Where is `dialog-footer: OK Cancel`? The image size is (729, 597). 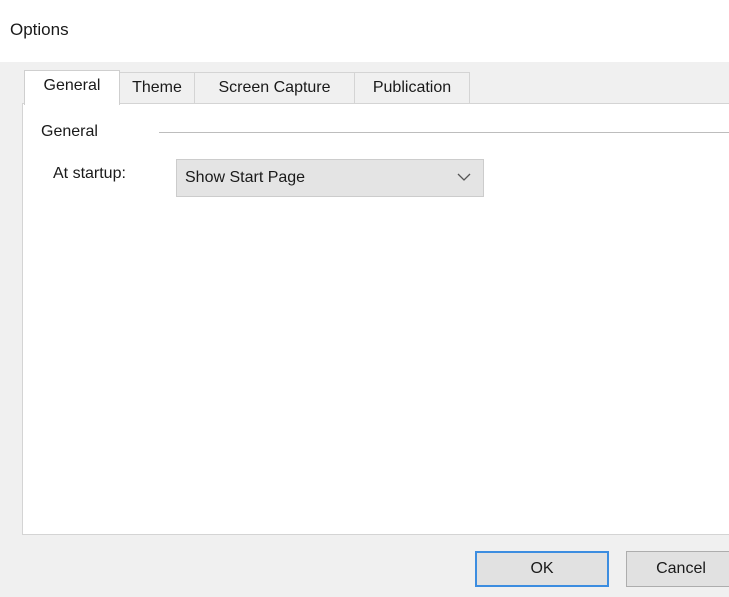
dialog-footer: OK Cancel is located at coordinates (364, 566).